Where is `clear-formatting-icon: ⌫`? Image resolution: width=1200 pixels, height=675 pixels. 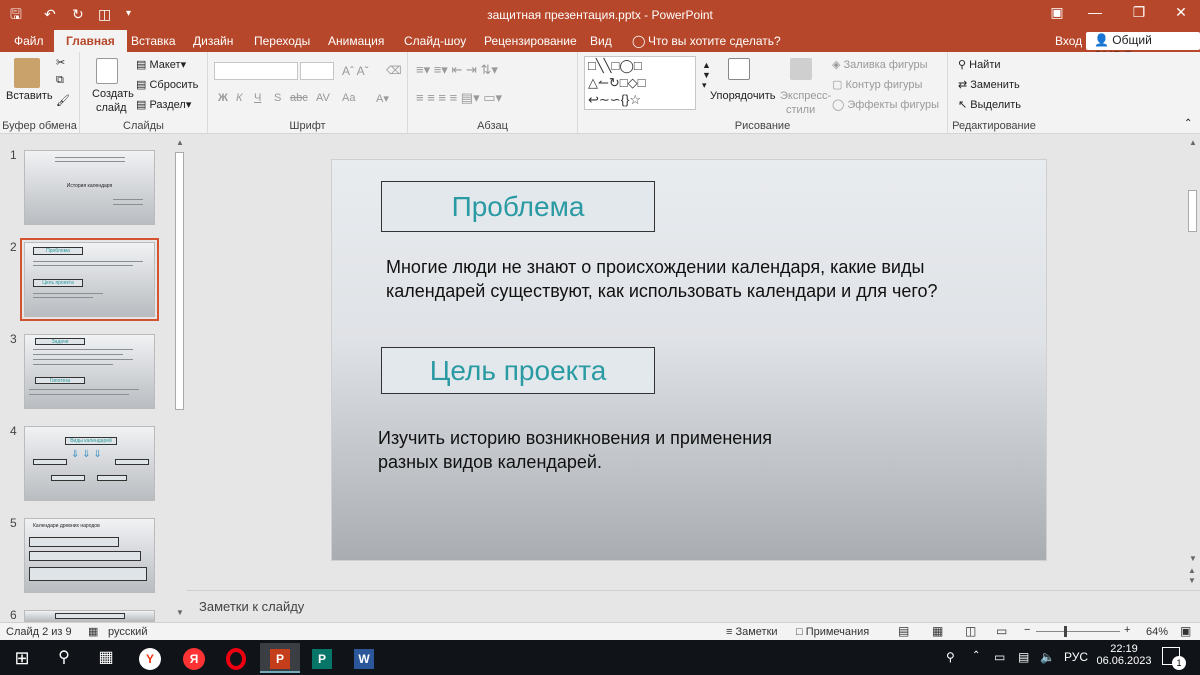 clear-formatting-icon: ⌫ is located at coordinates (394, 70).